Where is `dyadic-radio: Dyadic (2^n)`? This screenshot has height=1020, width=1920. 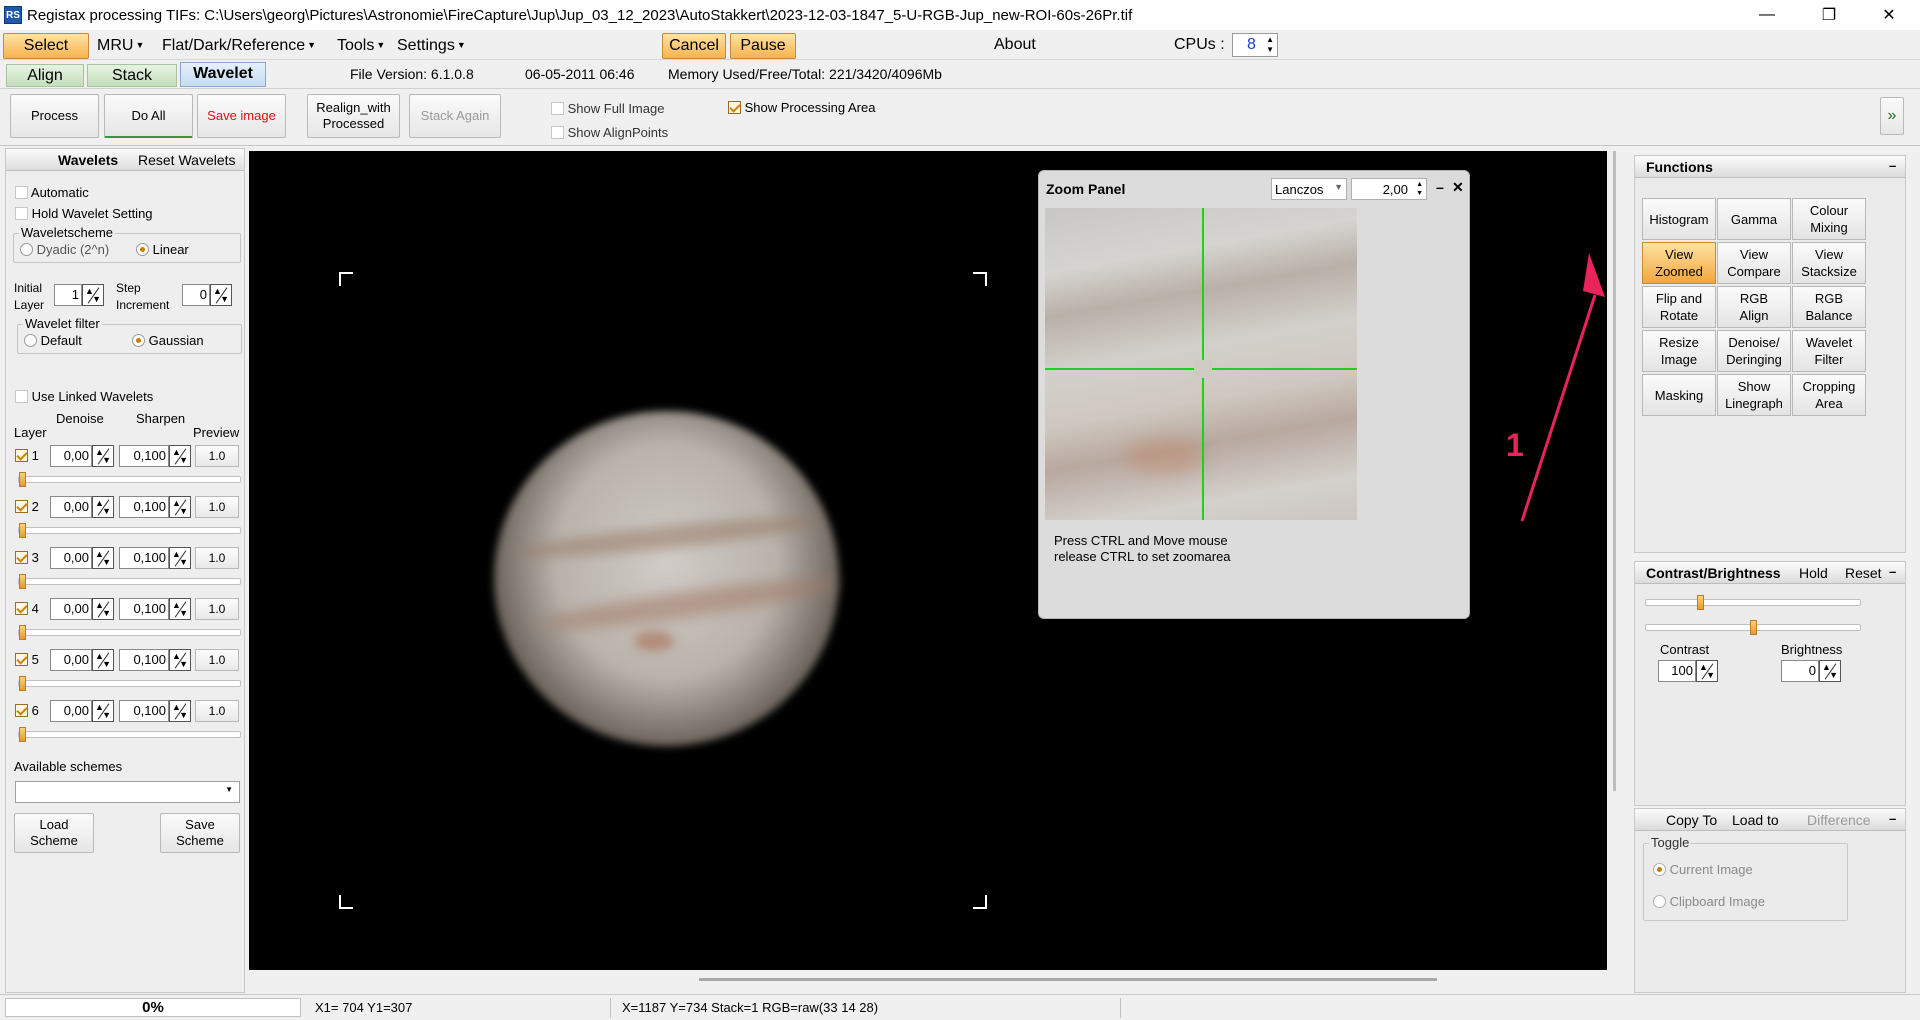 dyadic-radio: Dyadic (2^n) is located at coordinates (64, 249).